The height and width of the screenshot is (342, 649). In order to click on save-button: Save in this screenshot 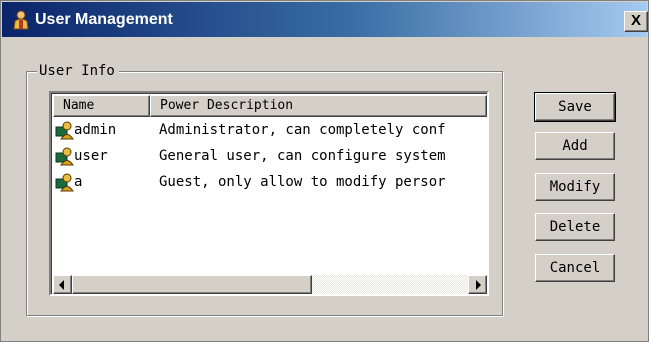, I will do `click(575, 107)`.